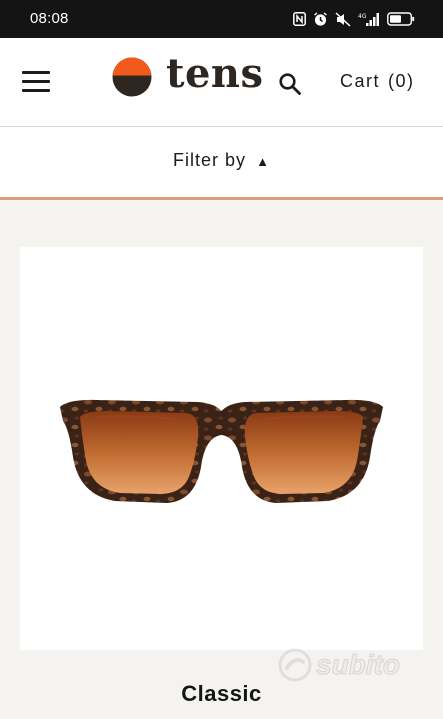 This screenshot has width=443, height=719. I want to click on search-icon, so click(290, 84).